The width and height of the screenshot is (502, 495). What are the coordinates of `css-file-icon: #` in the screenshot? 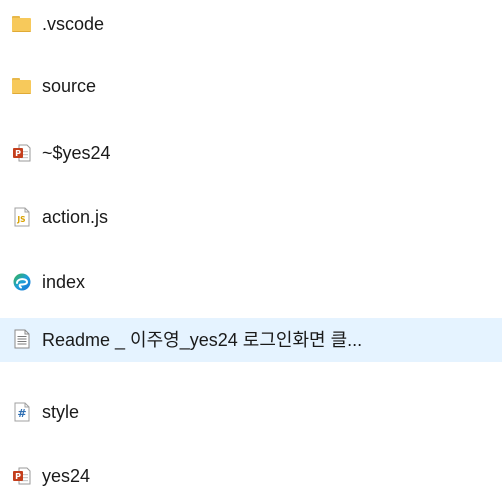 It's located at (22, 412).